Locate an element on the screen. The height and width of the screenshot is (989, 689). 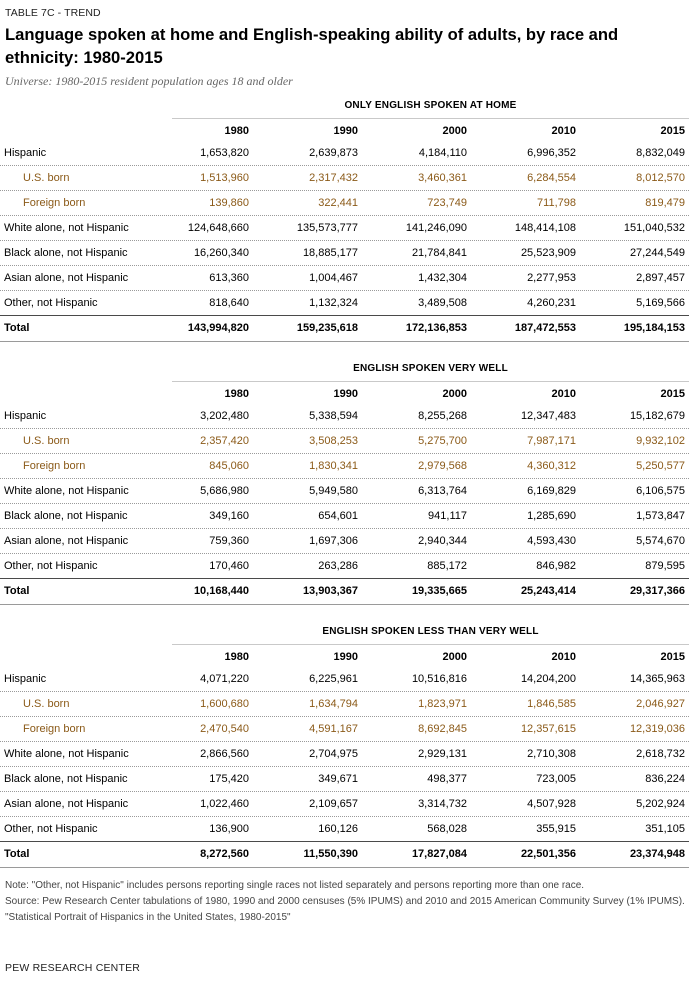
cell-value: 13,903,367 is located at coordinates (330, 591).